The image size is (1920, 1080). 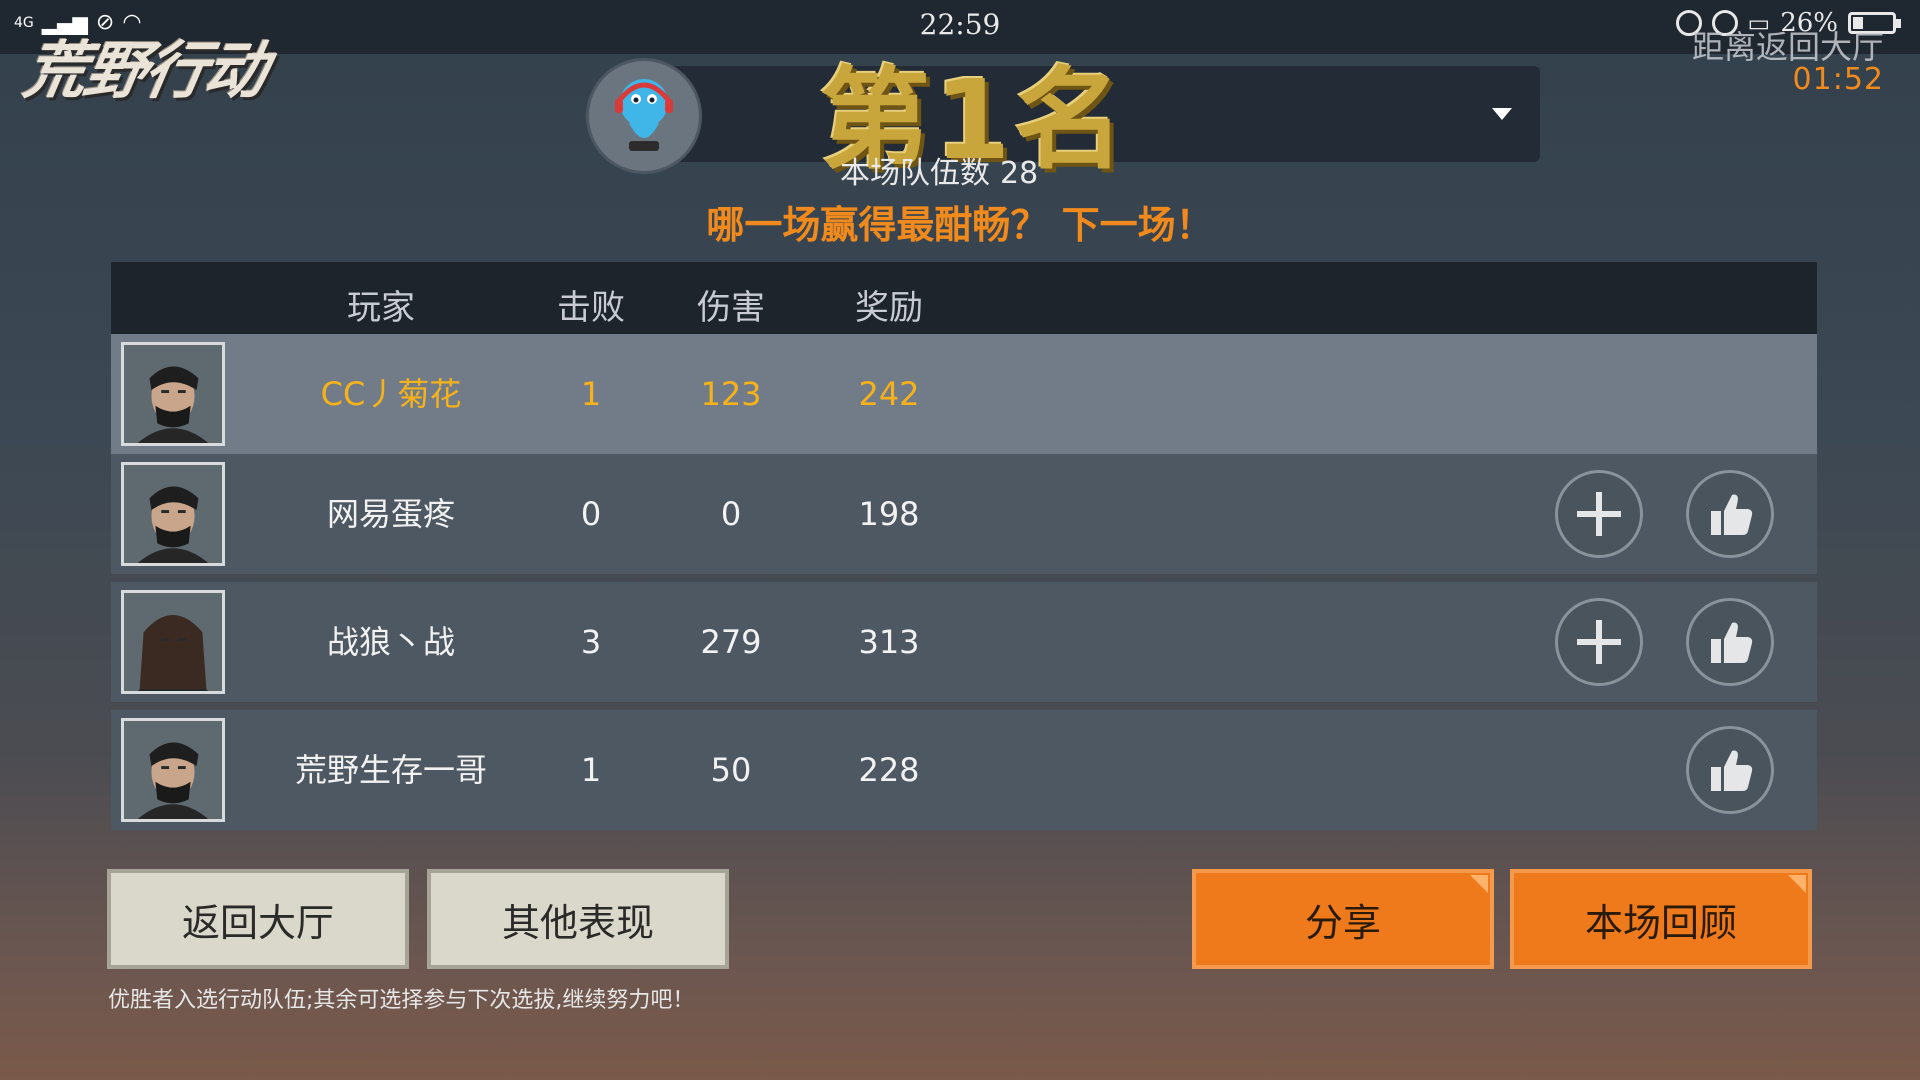 I want to click on player-name: 网易蛋疼, so click(x=390, y=514).